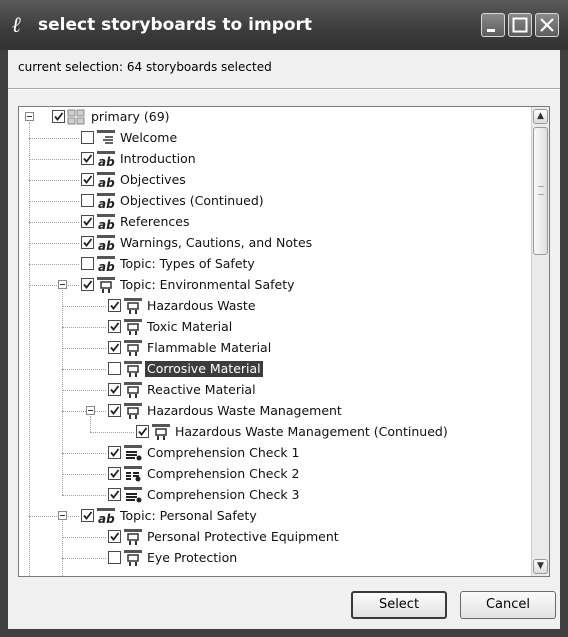 The height and width of the screenshot is (637, 568). Describe the element at coordinates (188, 516) in the screenshot. I see `storyboard-label: Topic: Personal Safety` at that location.